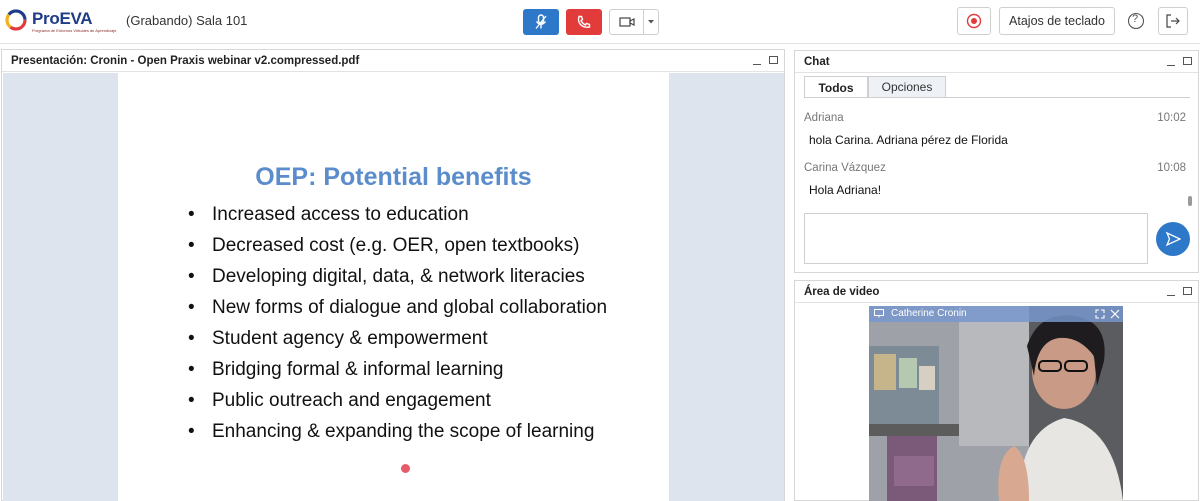  I want to click on expand-icon, so click(1100, 314).